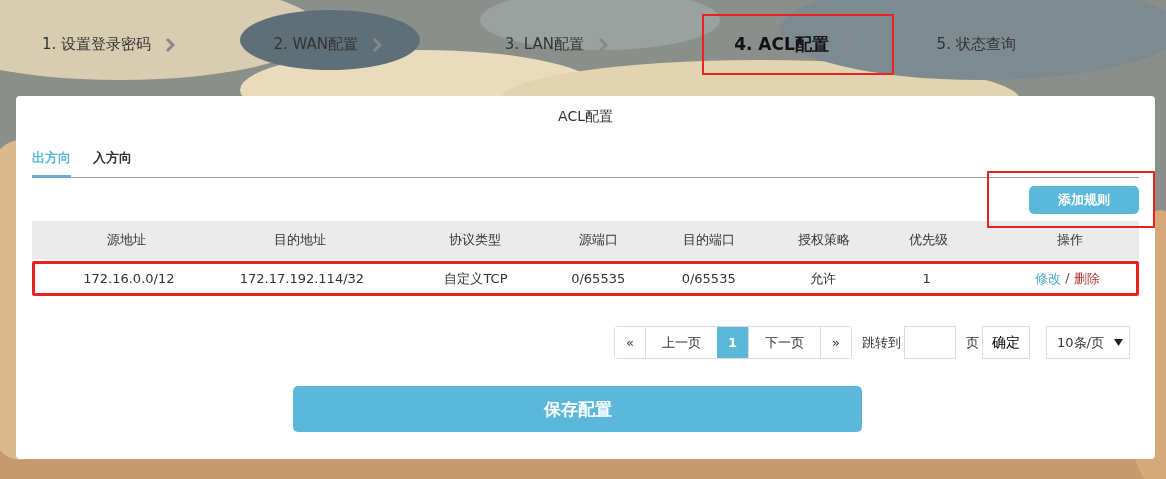 This screenshot has height=479, width=1166. I want to click on dropdown-caret-icon, so click(1118, 342).